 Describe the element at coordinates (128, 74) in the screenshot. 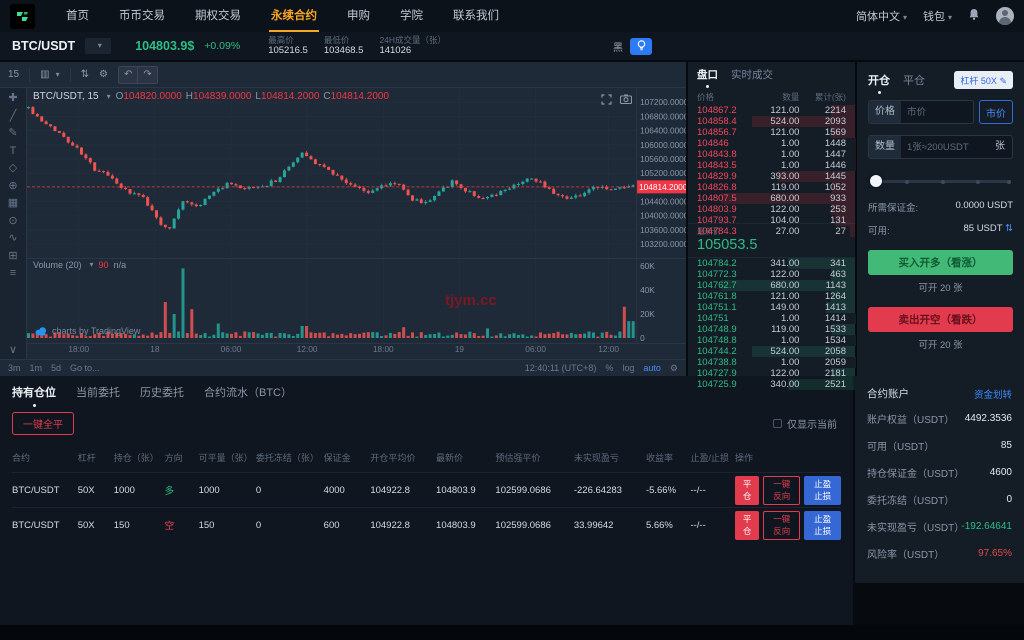

I see `undo-icon: ↶` at that location.